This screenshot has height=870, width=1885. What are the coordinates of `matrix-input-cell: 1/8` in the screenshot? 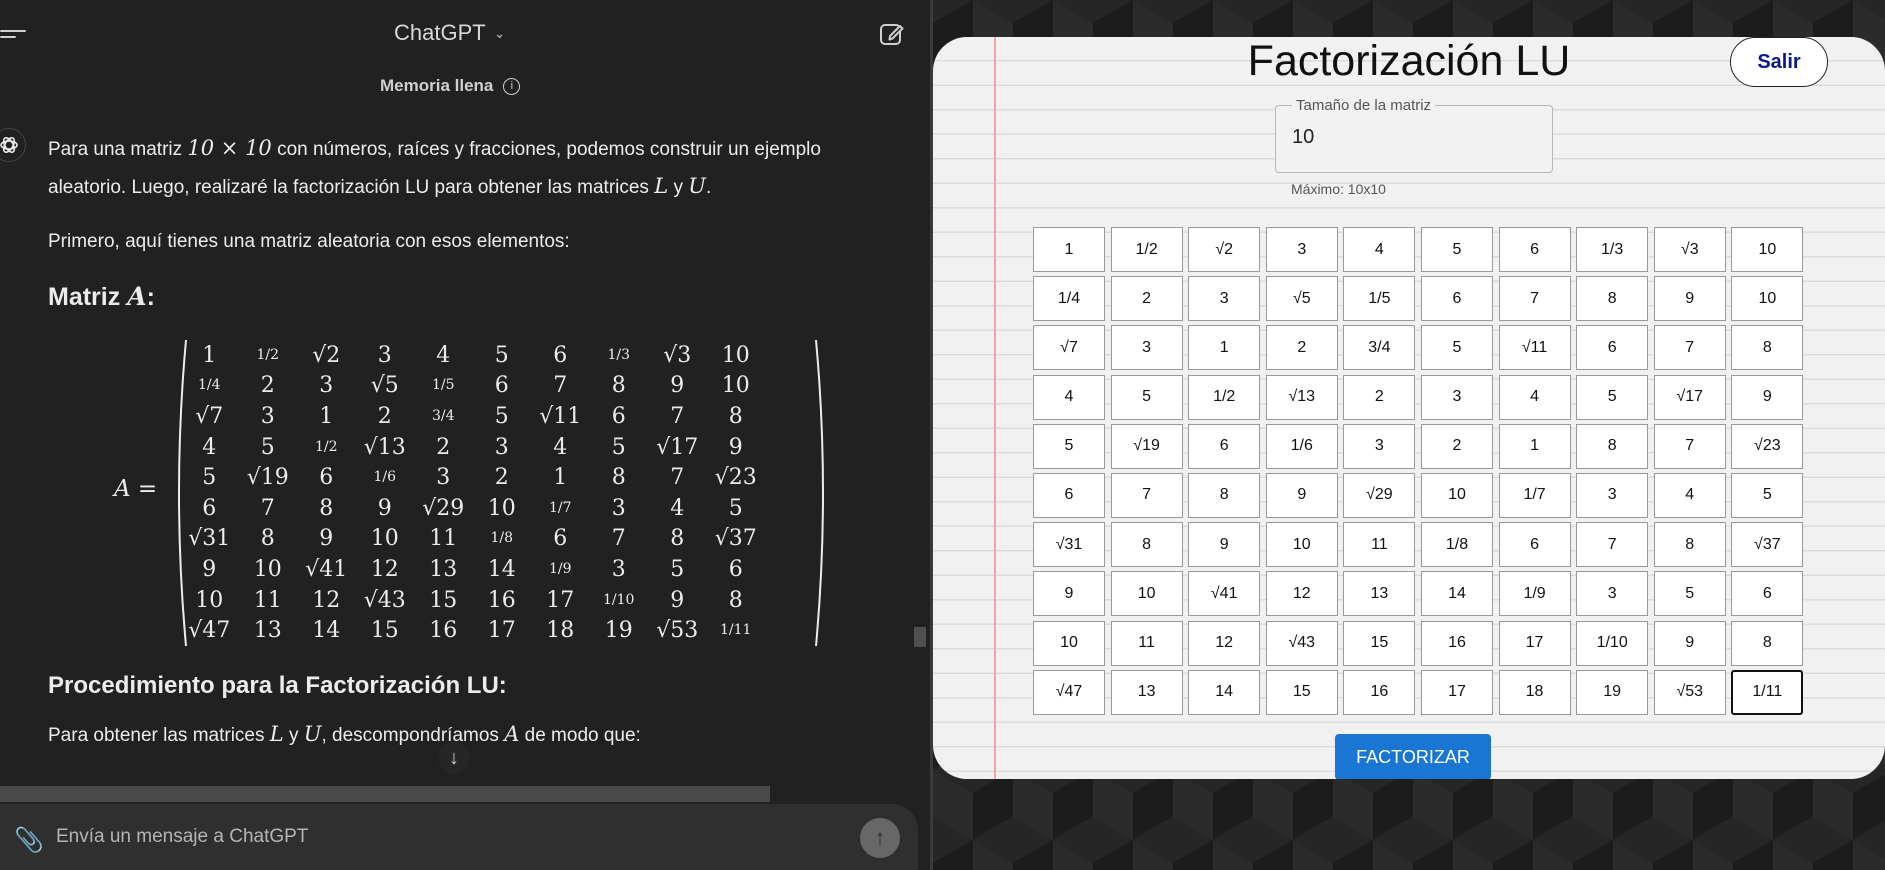 It's located at (1456, 545).